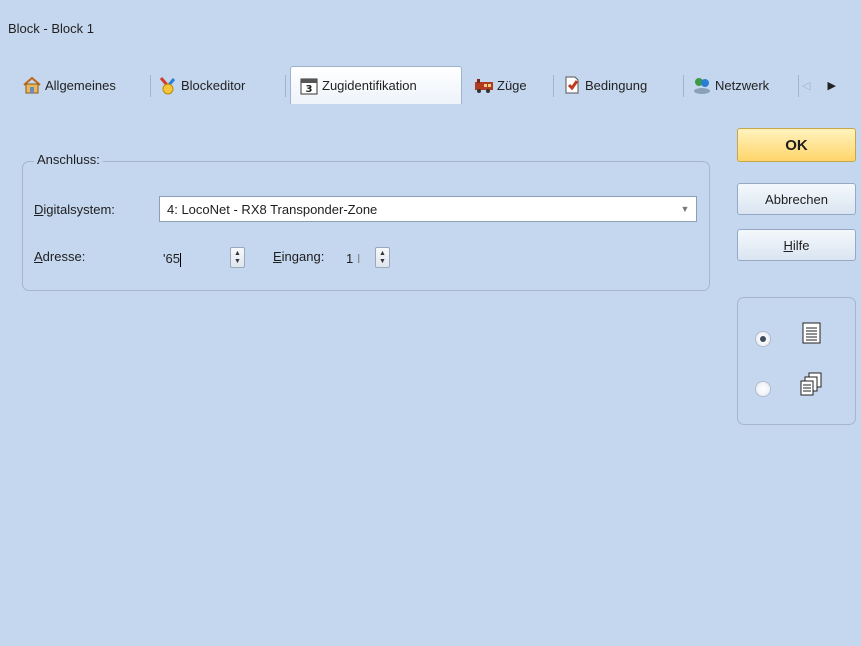  I want to click on address-value: '65, so click(172, 259).